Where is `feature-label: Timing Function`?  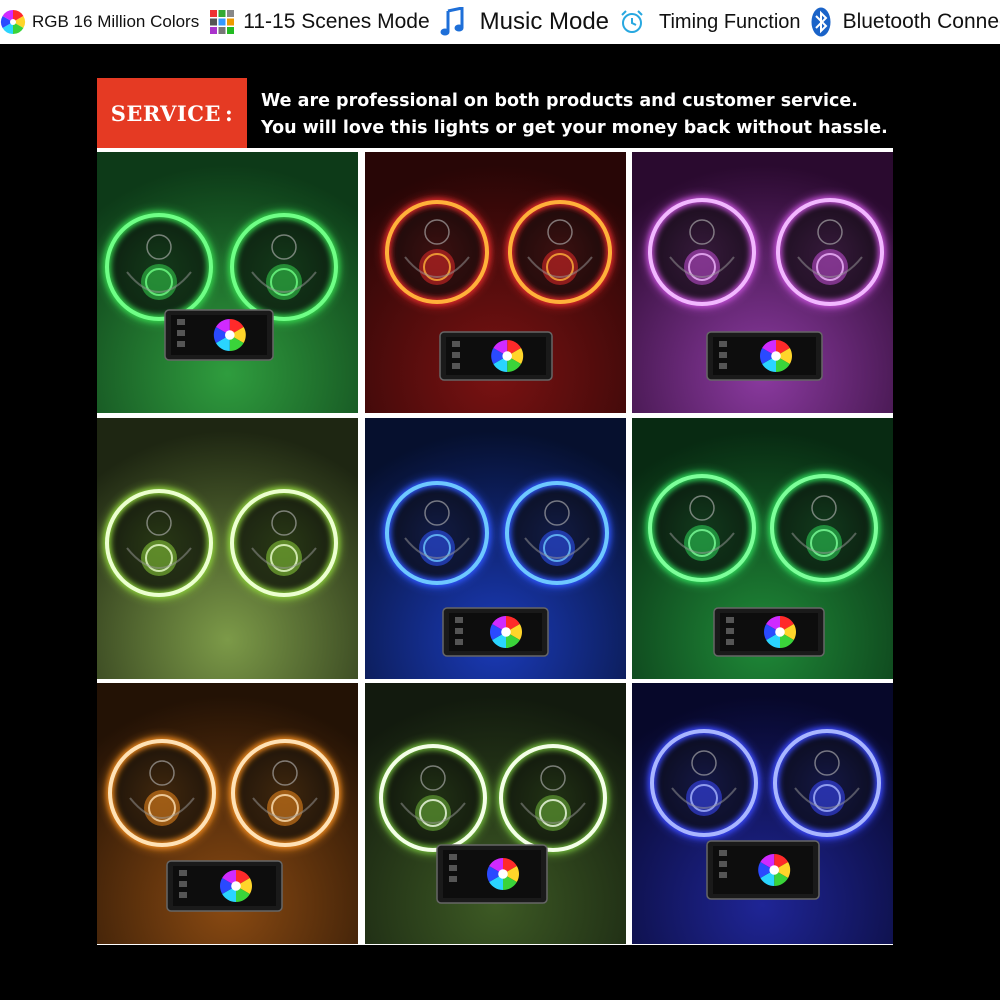 feature-label: Timing Function is located at coordinates (730, 21).